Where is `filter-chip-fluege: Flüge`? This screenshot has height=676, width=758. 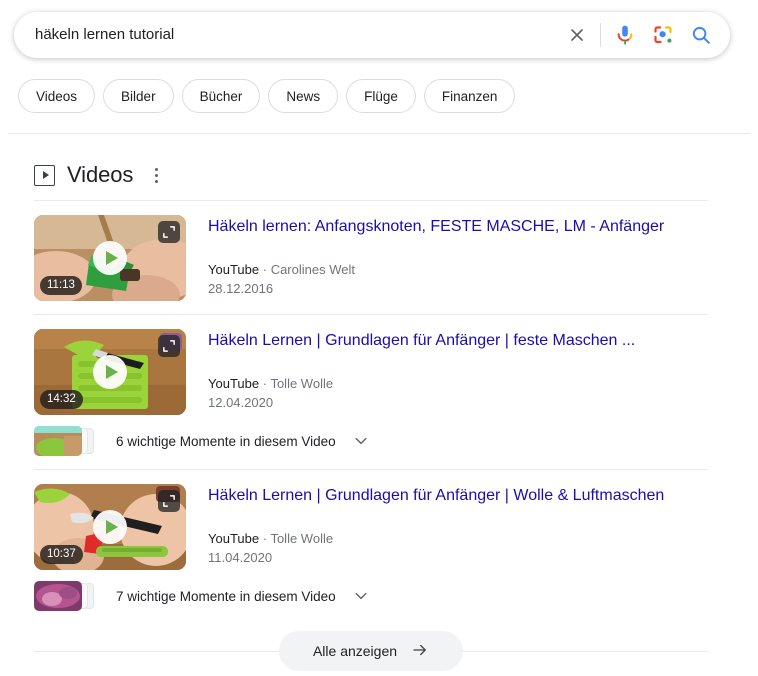 filter-chip-fluege: Flüge is located at coordinates (381, 96).